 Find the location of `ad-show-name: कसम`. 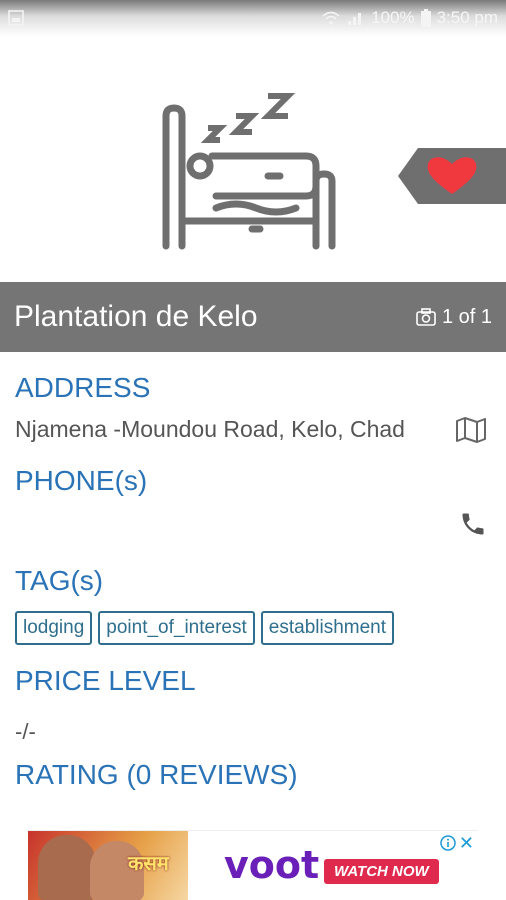

ad-show-name: कसम is located at coordinates (148, 864).